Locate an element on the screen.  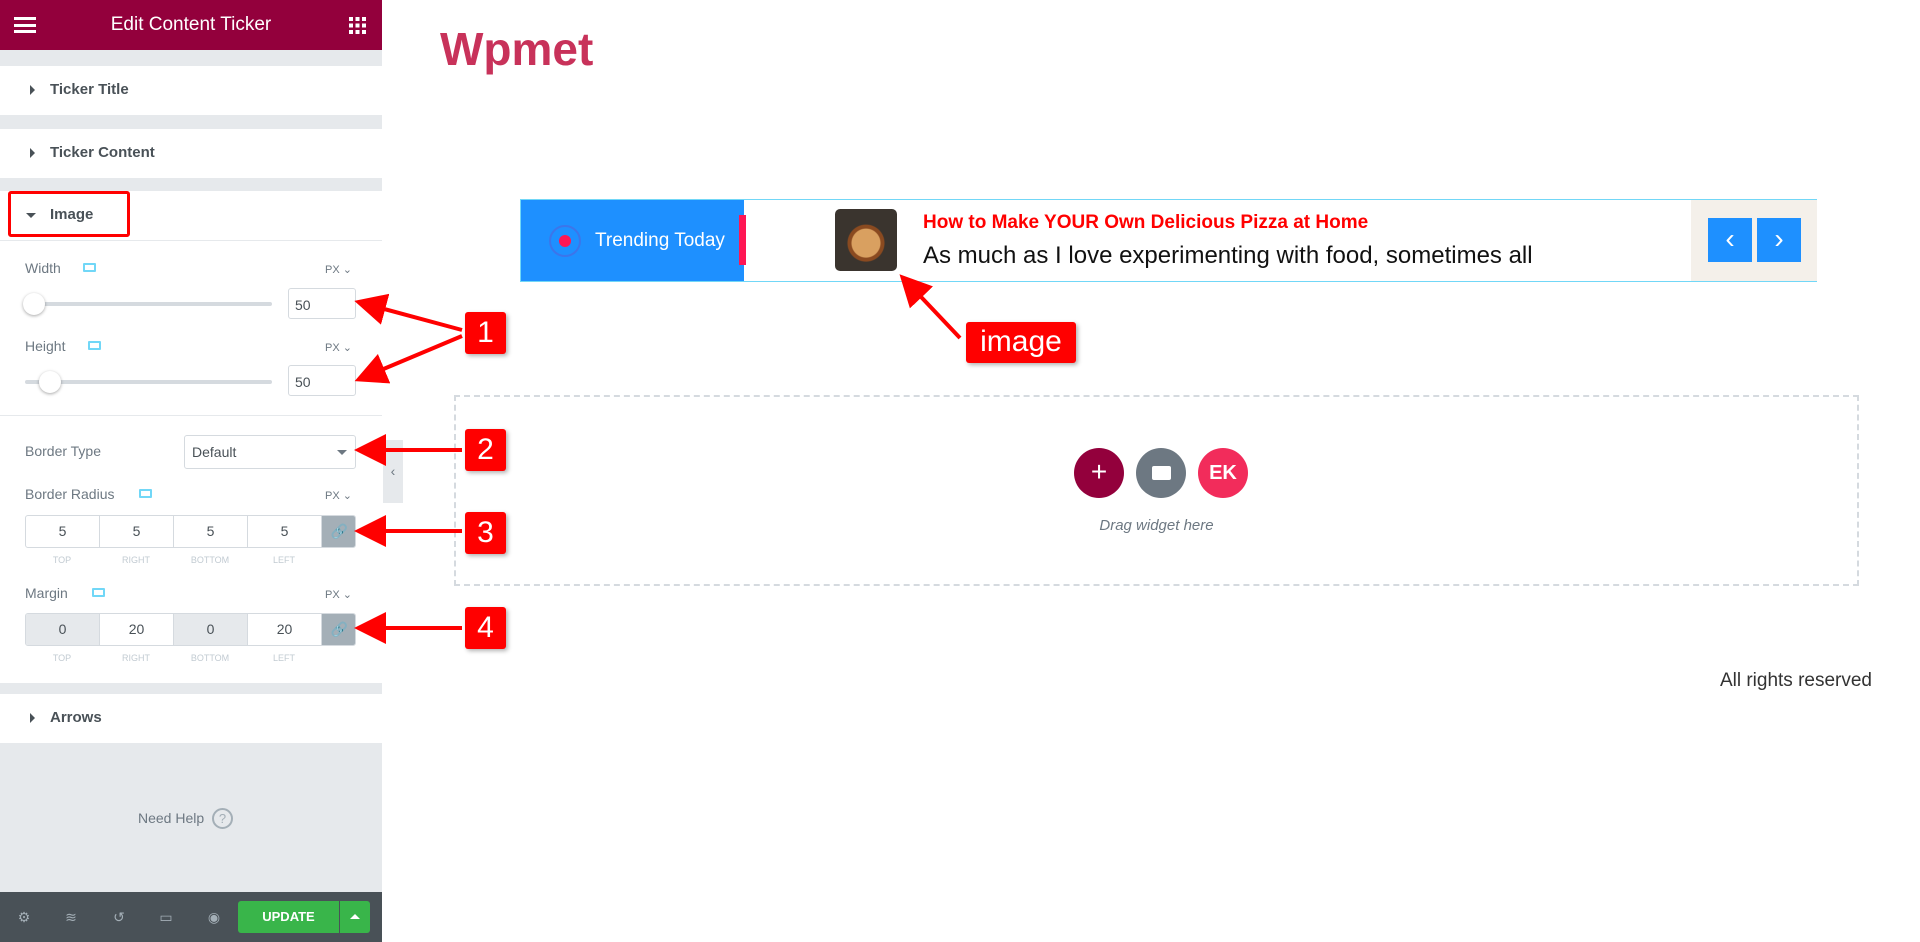
annotation-1: 1 is located at coordinates (485, 333).